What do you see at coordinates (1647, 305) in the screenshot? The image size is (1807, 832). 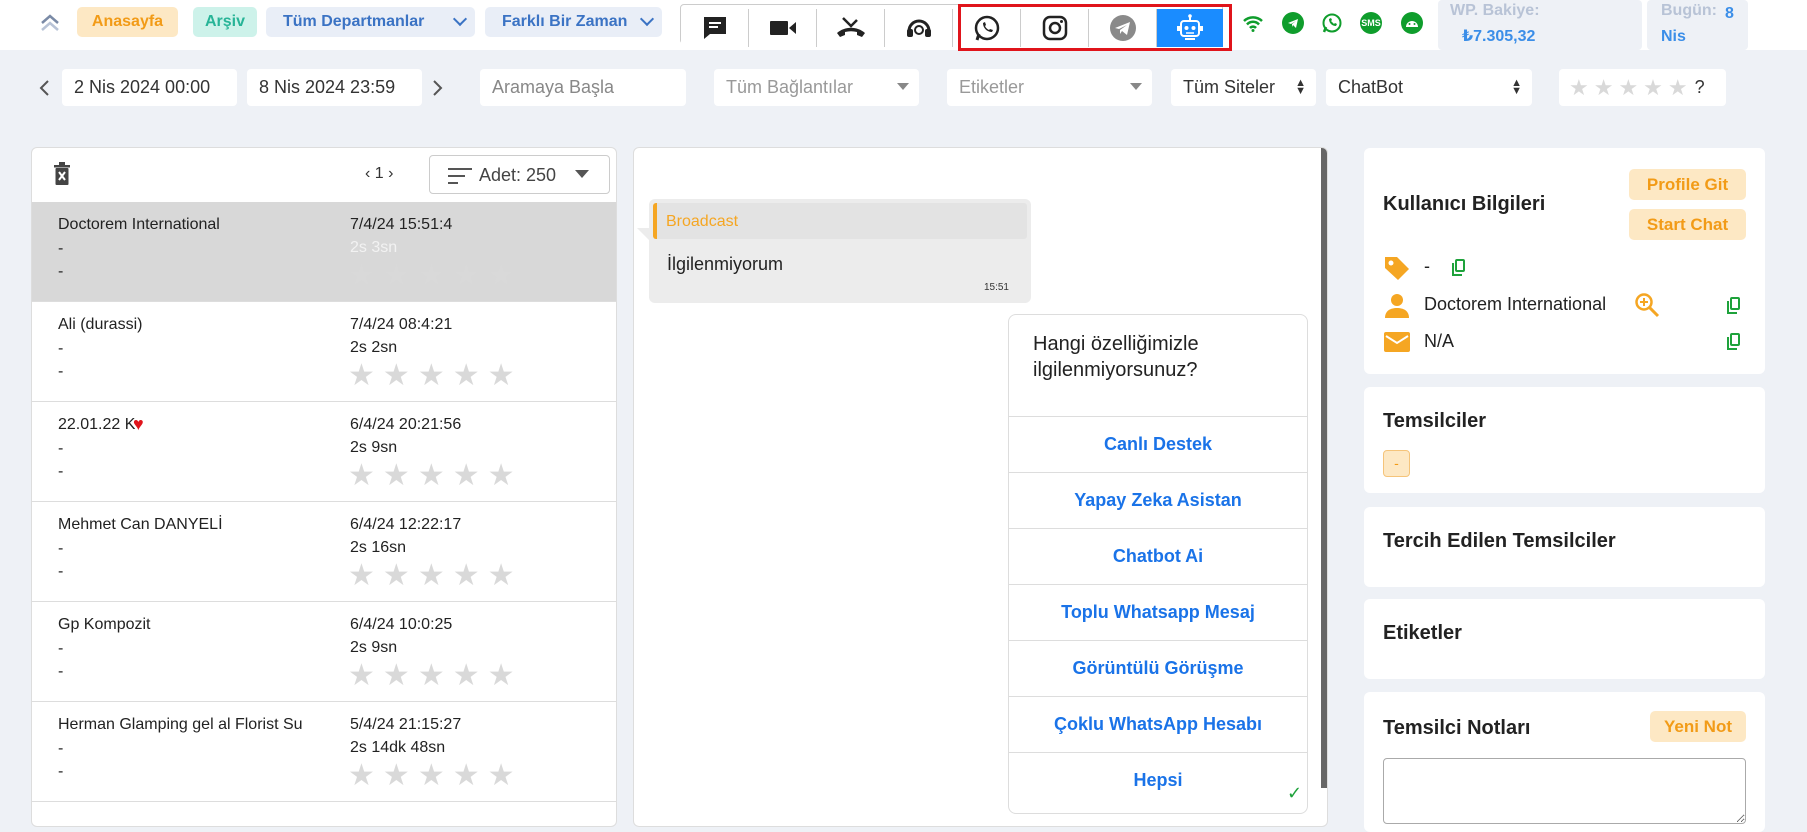 I see `zoom-in-icon` at bounding box center [1647, 305].